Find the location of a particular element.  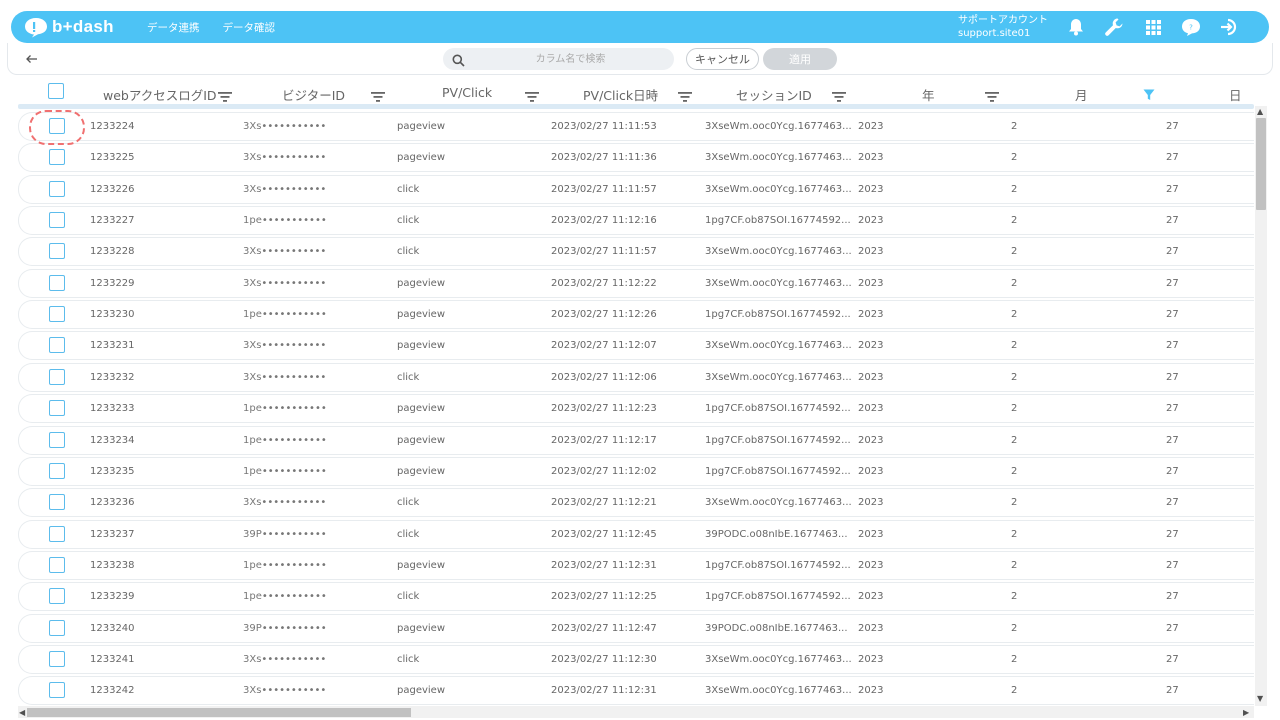

nav-data-integration: データ連携 is located at coordinates (173, 27).